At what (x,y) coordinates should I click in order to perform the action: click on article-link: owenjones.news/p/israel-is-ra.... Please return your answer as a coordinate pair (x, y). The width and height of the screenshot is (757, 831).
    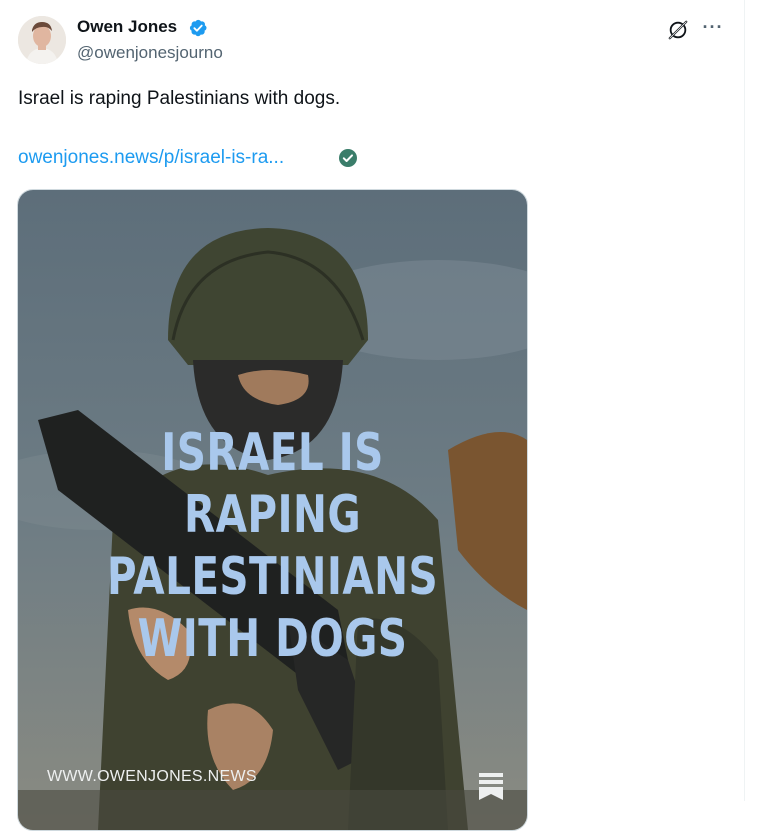
    Looking at the image, I should click on (151, 158).